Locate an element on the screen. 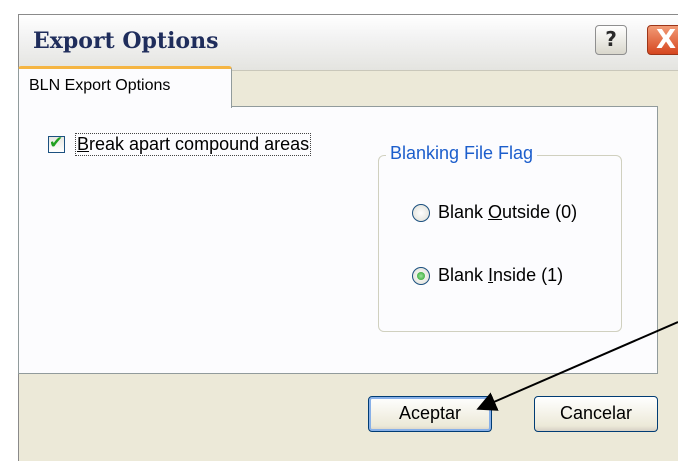 The image size is (678, 461). aceptar-button: Aceptar is located at coordinates (430, 414).